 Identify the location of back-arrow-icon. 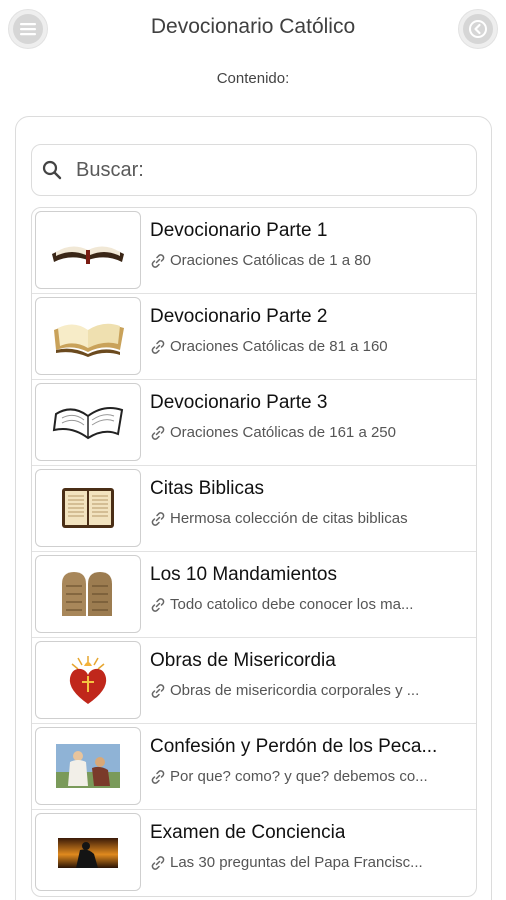
(478, 29).